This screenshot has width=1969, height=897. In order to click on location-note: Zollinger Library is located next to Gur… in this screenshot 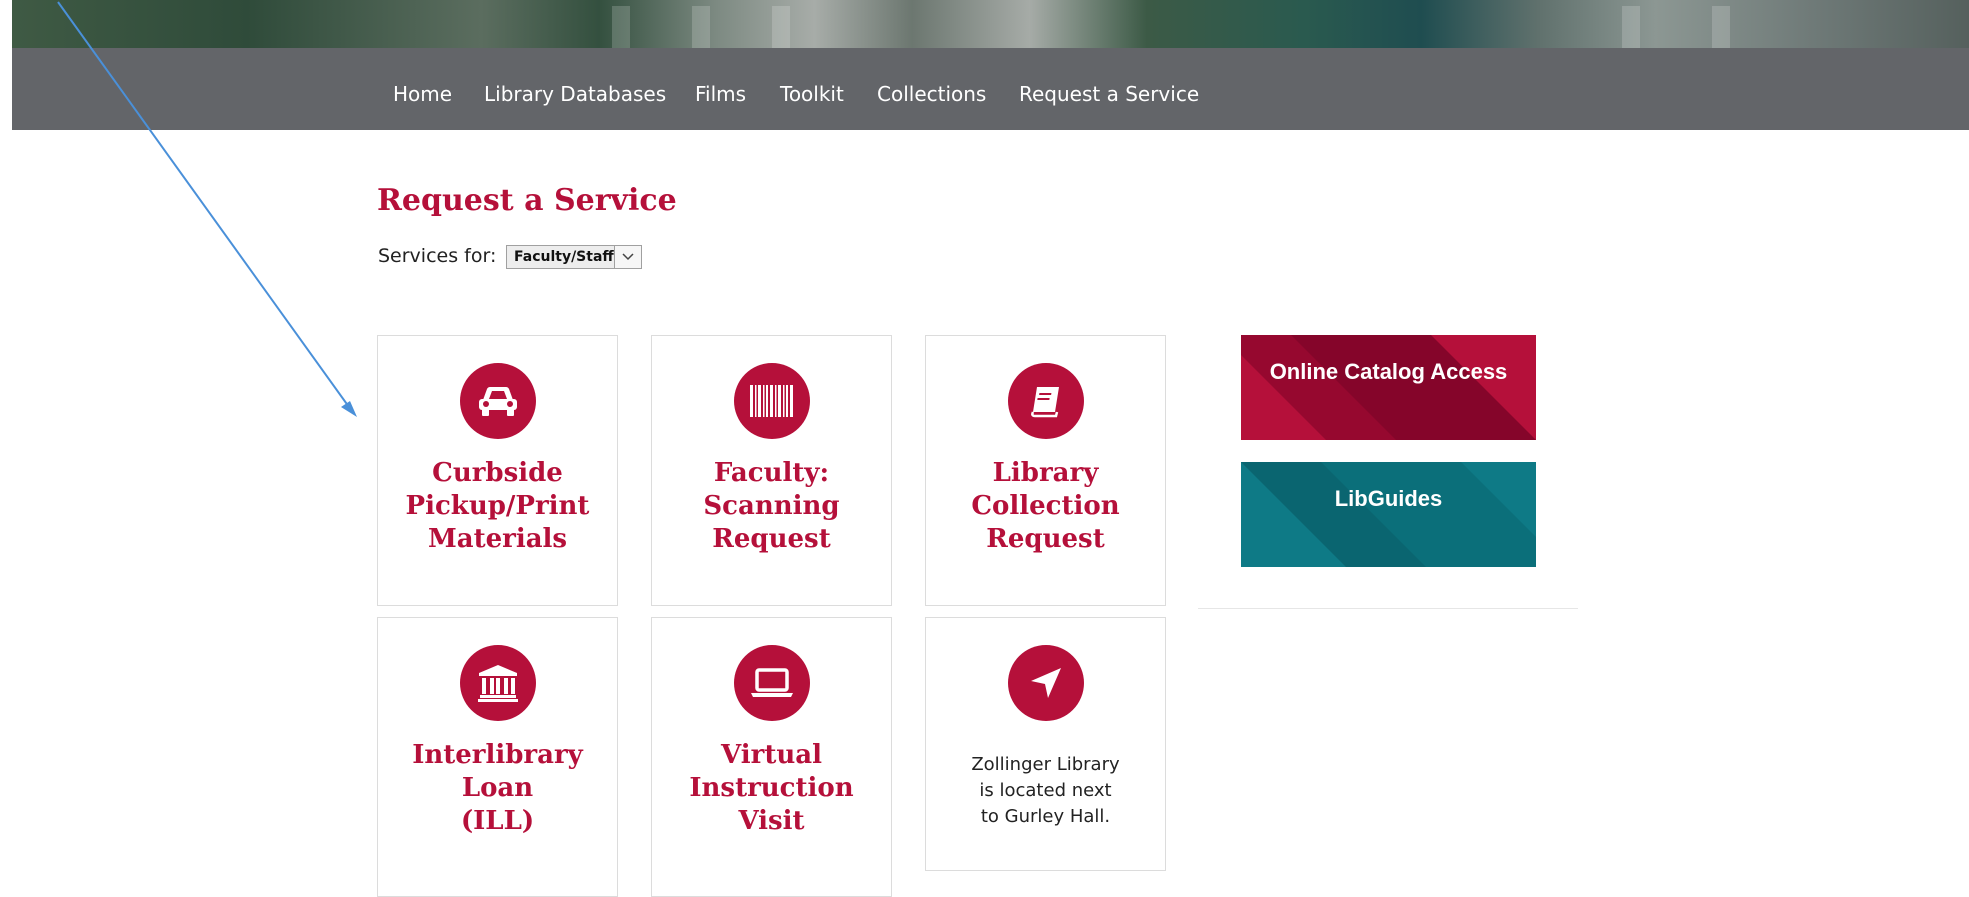, I will do `click(1045, 790)`.